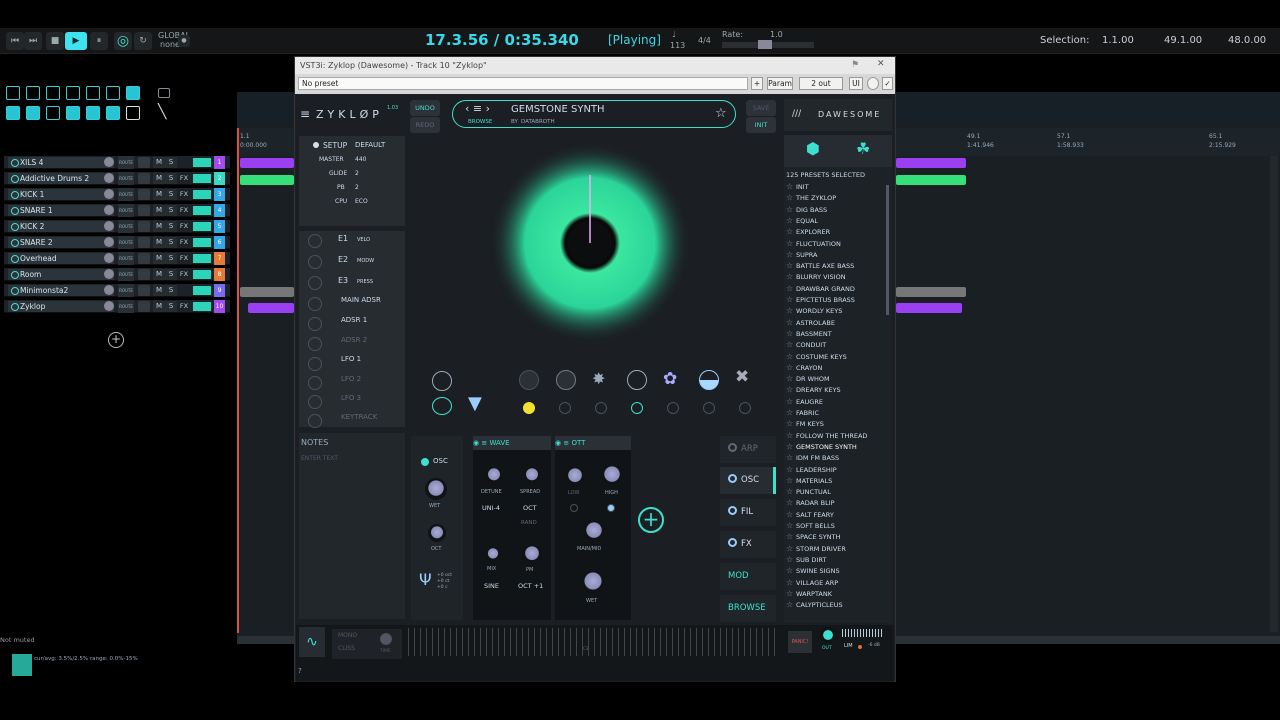 This screenshot has height=720, width=1280. Describe the element at coordinates (863, 148) in the screenshot. I see `filter-tag-icon: ☘` at that location.